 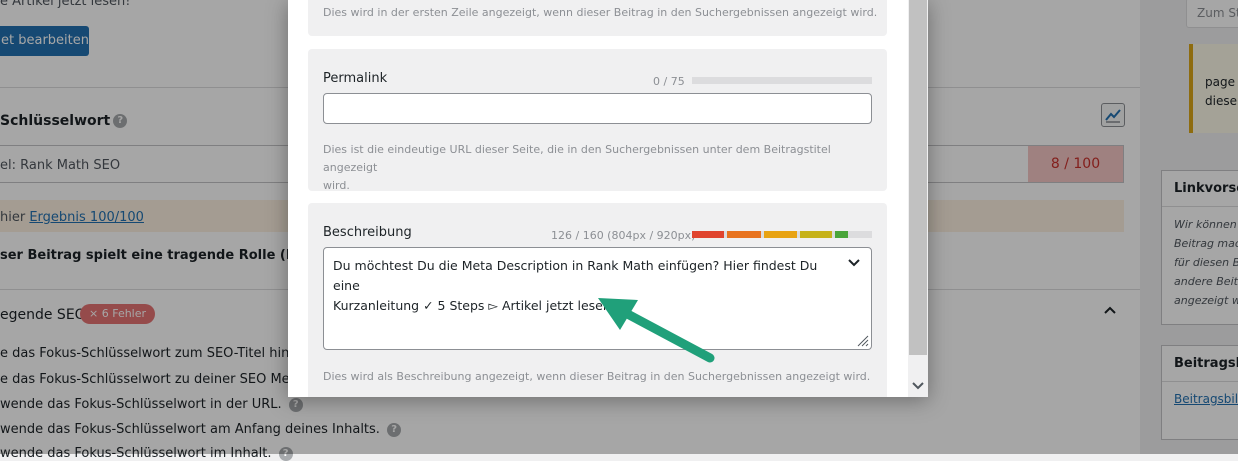 What do you see at coordinates (918, 177) in the screenshot?
I see `scrollbar-thumb` at bounding box center [918, 177].